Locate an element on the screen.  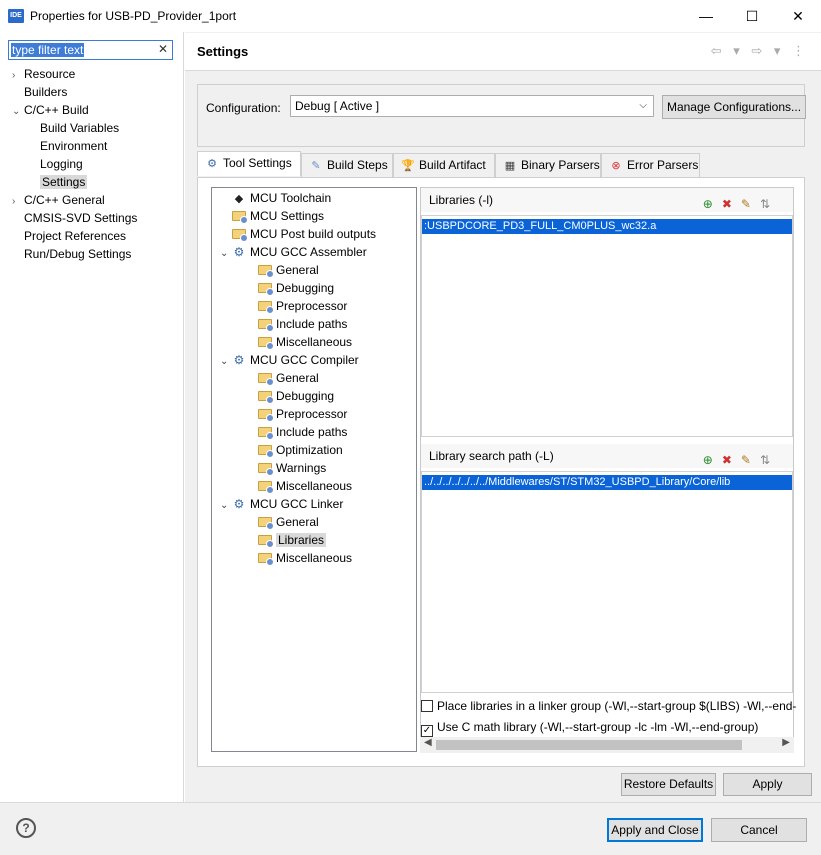
tool-tree-item: MCU Settings is located at coordinates (272, 216).